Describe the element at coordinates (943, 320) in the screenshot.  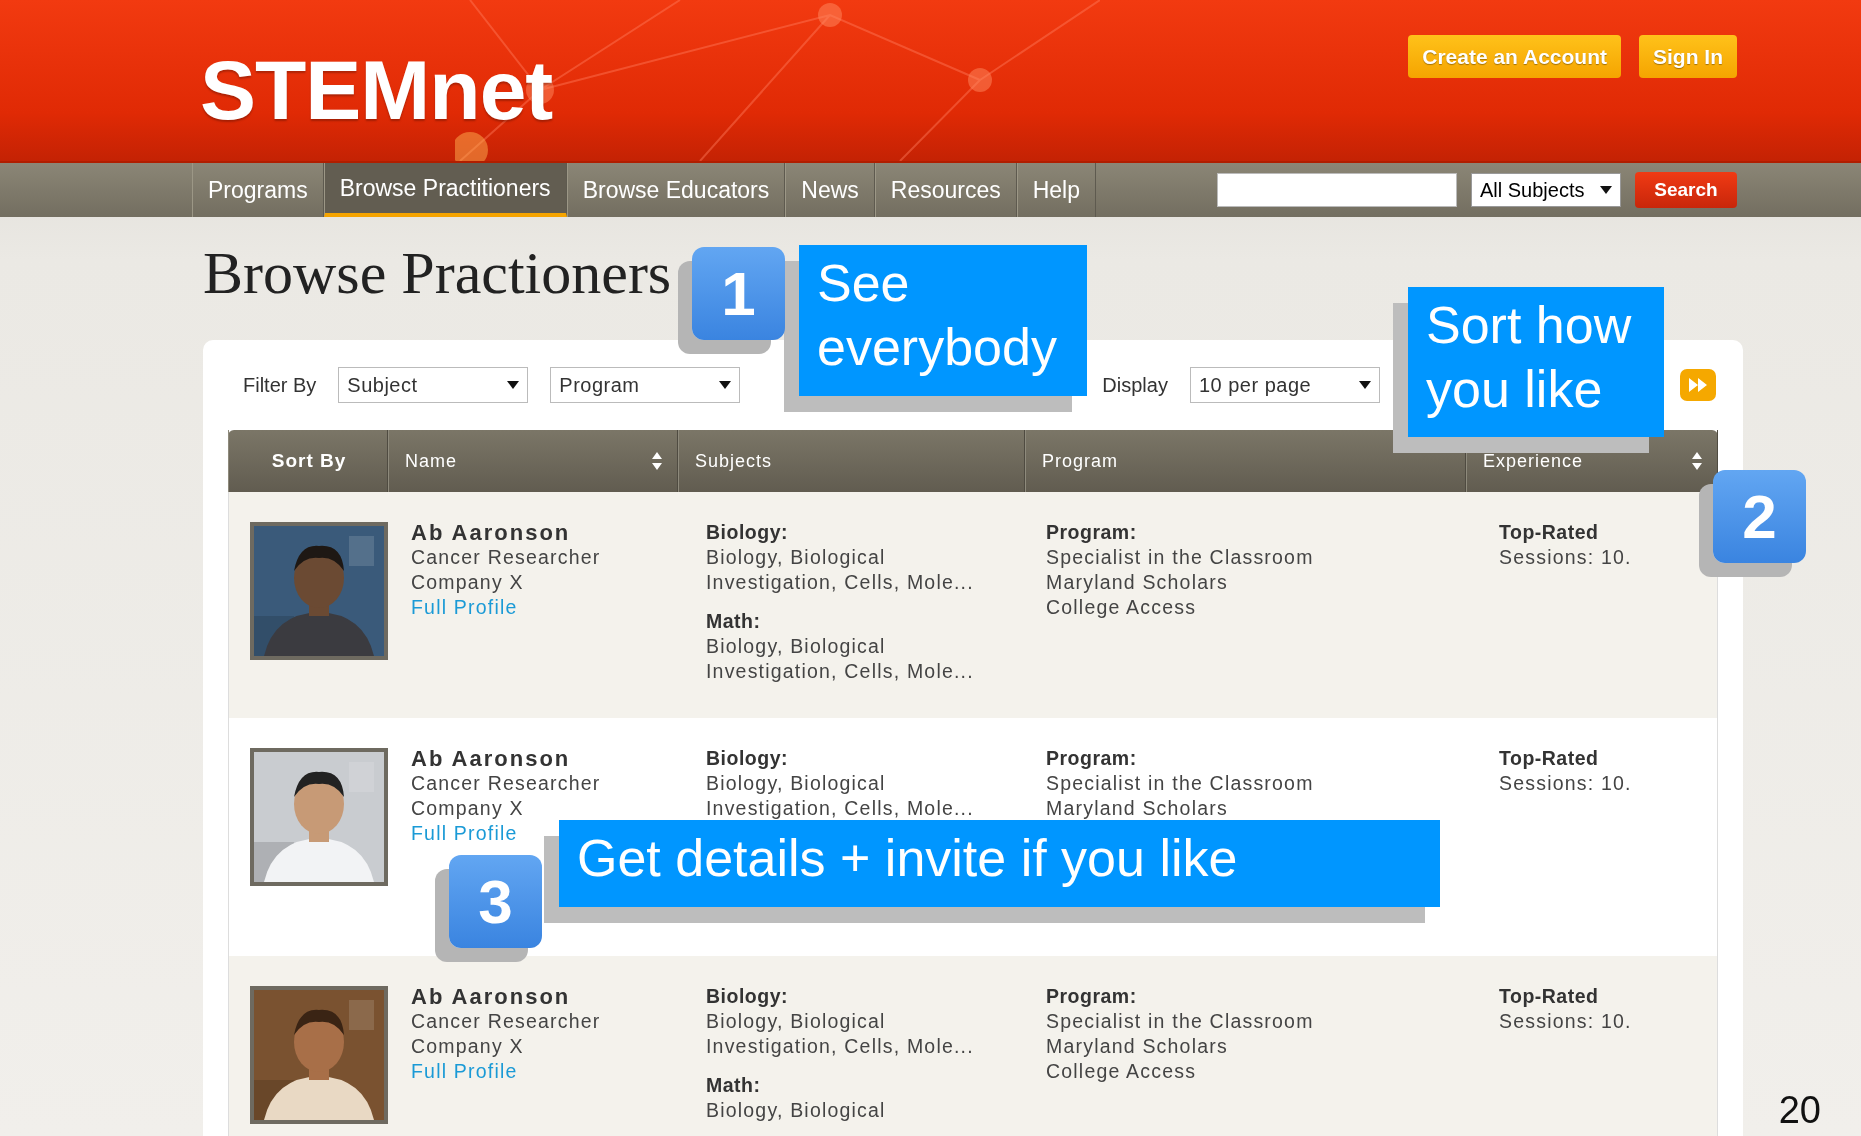
I see `callout-note: See everybody` at that location.